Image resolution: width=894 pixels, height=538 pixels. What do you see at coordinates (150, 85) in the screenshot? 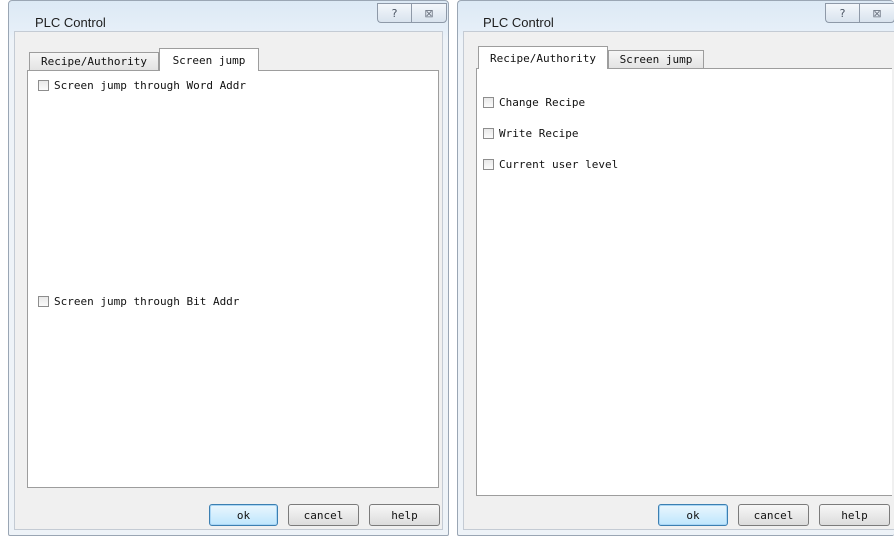
I see `checkbox-label: Screen jump through Word Addr` at bounding box center [150, 85].